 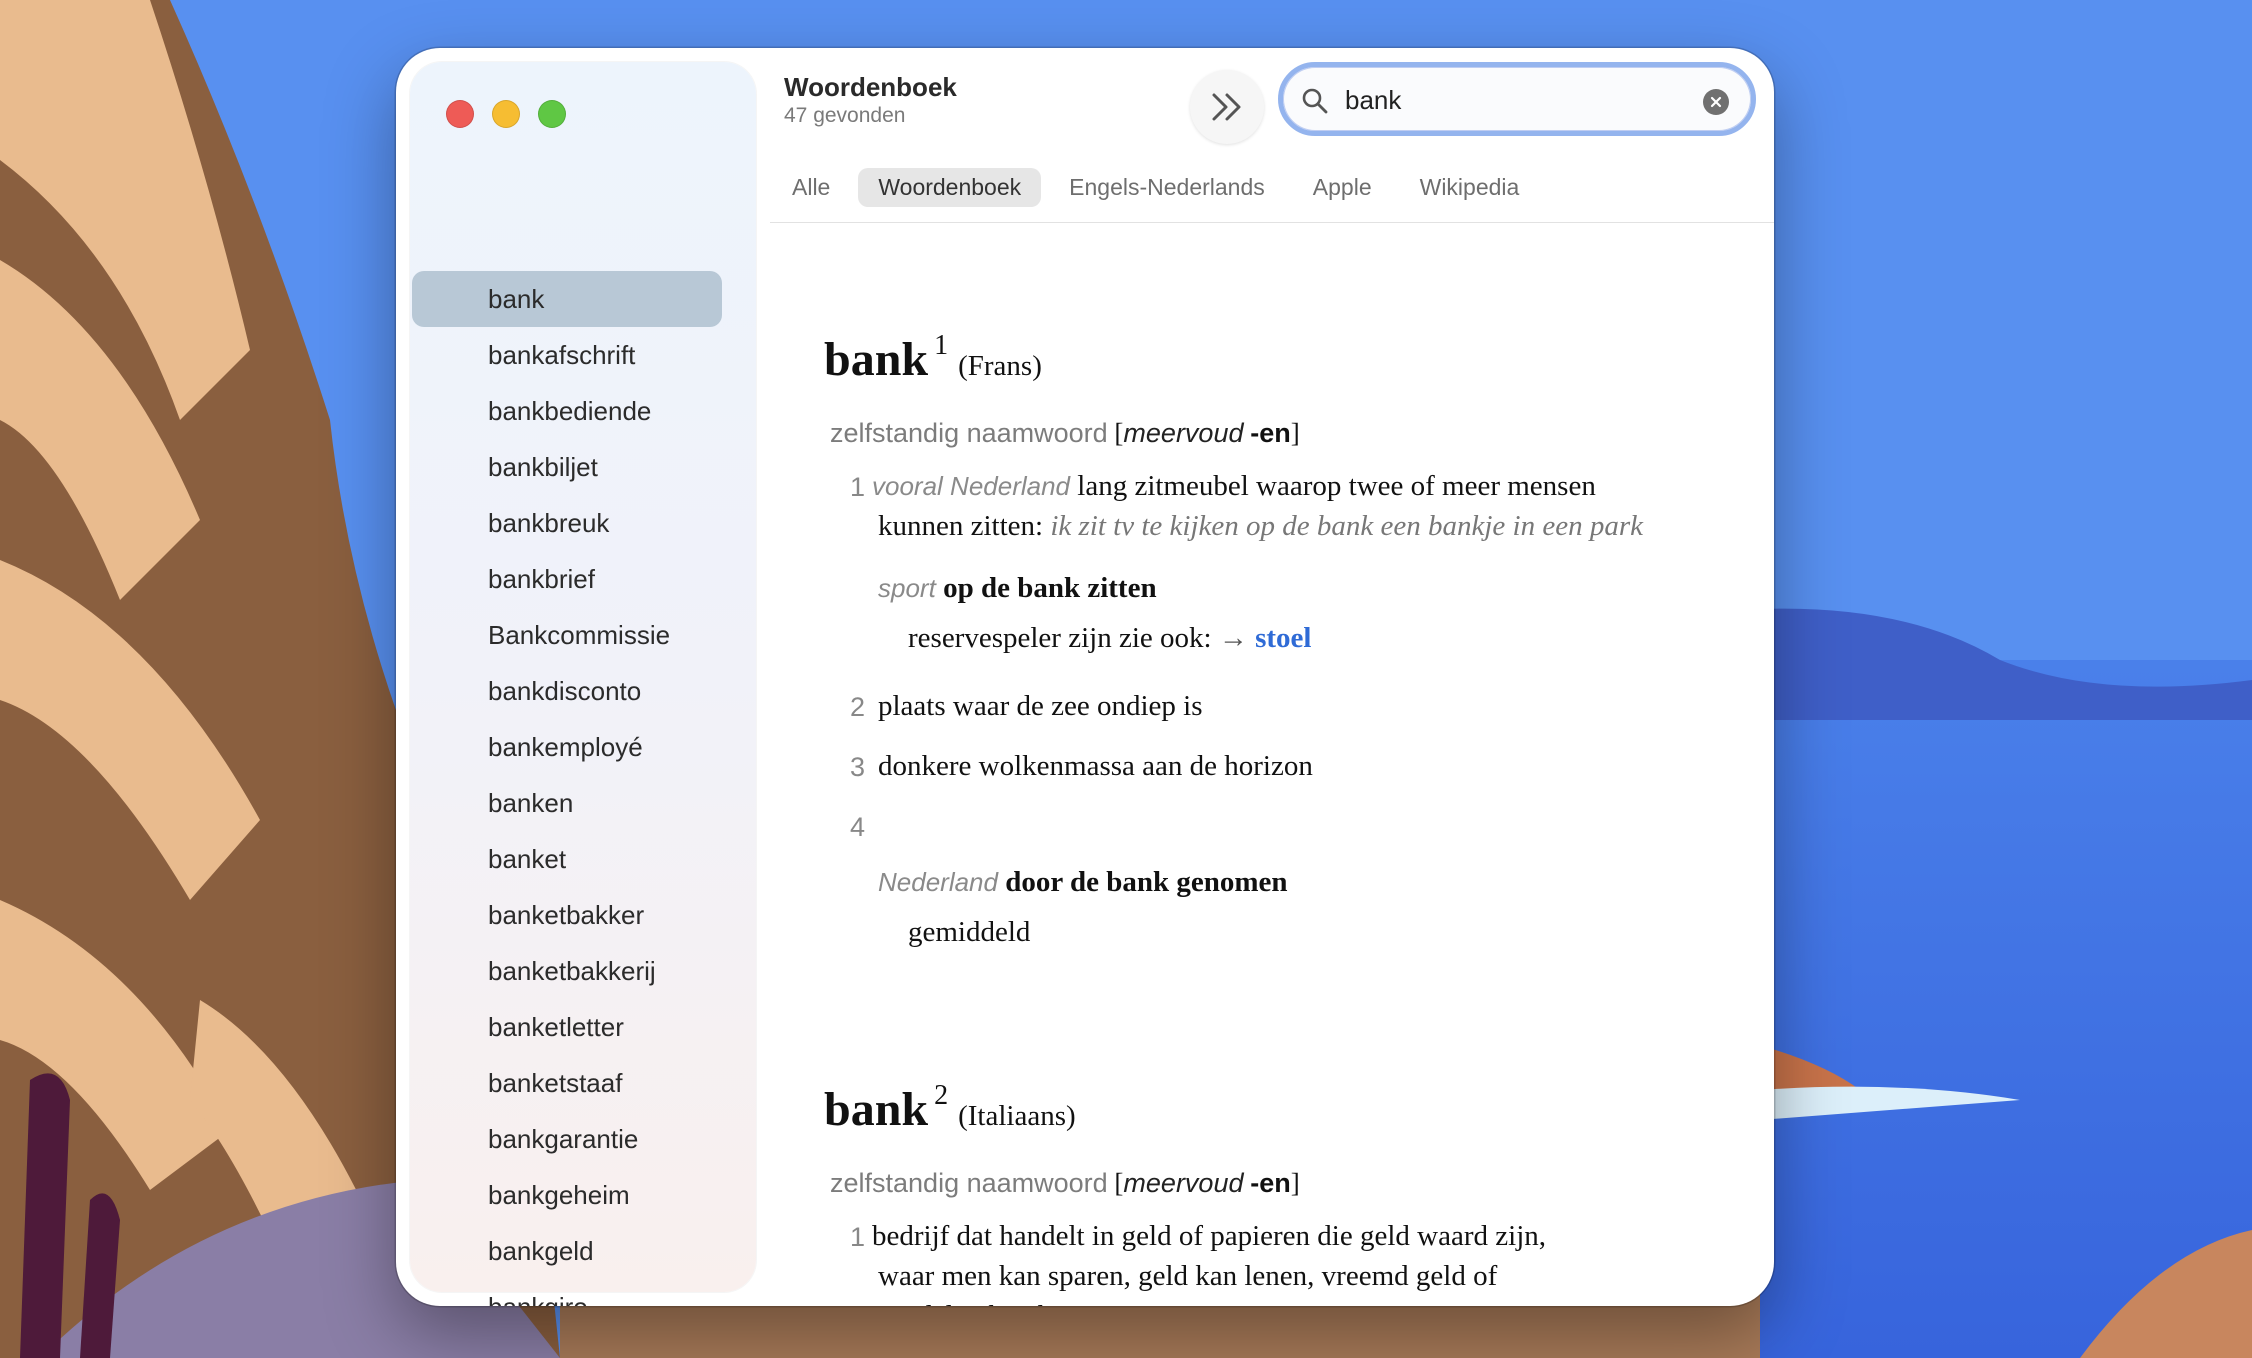 I want to click on search-input, so click(x=1515, y=100).